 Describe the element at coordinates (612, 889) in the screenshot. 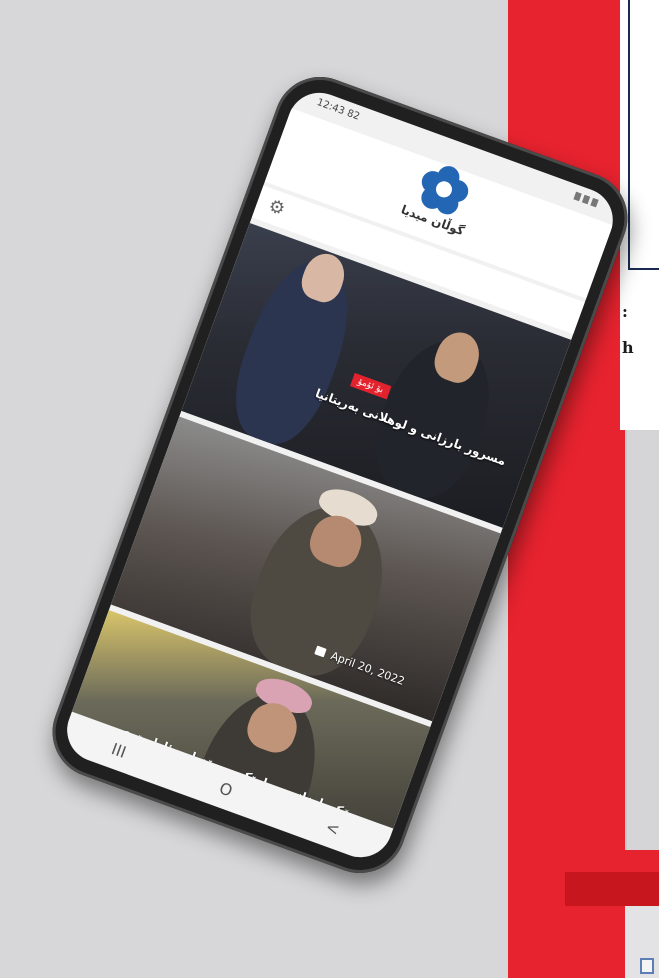

I see `red-stripe` at that location.